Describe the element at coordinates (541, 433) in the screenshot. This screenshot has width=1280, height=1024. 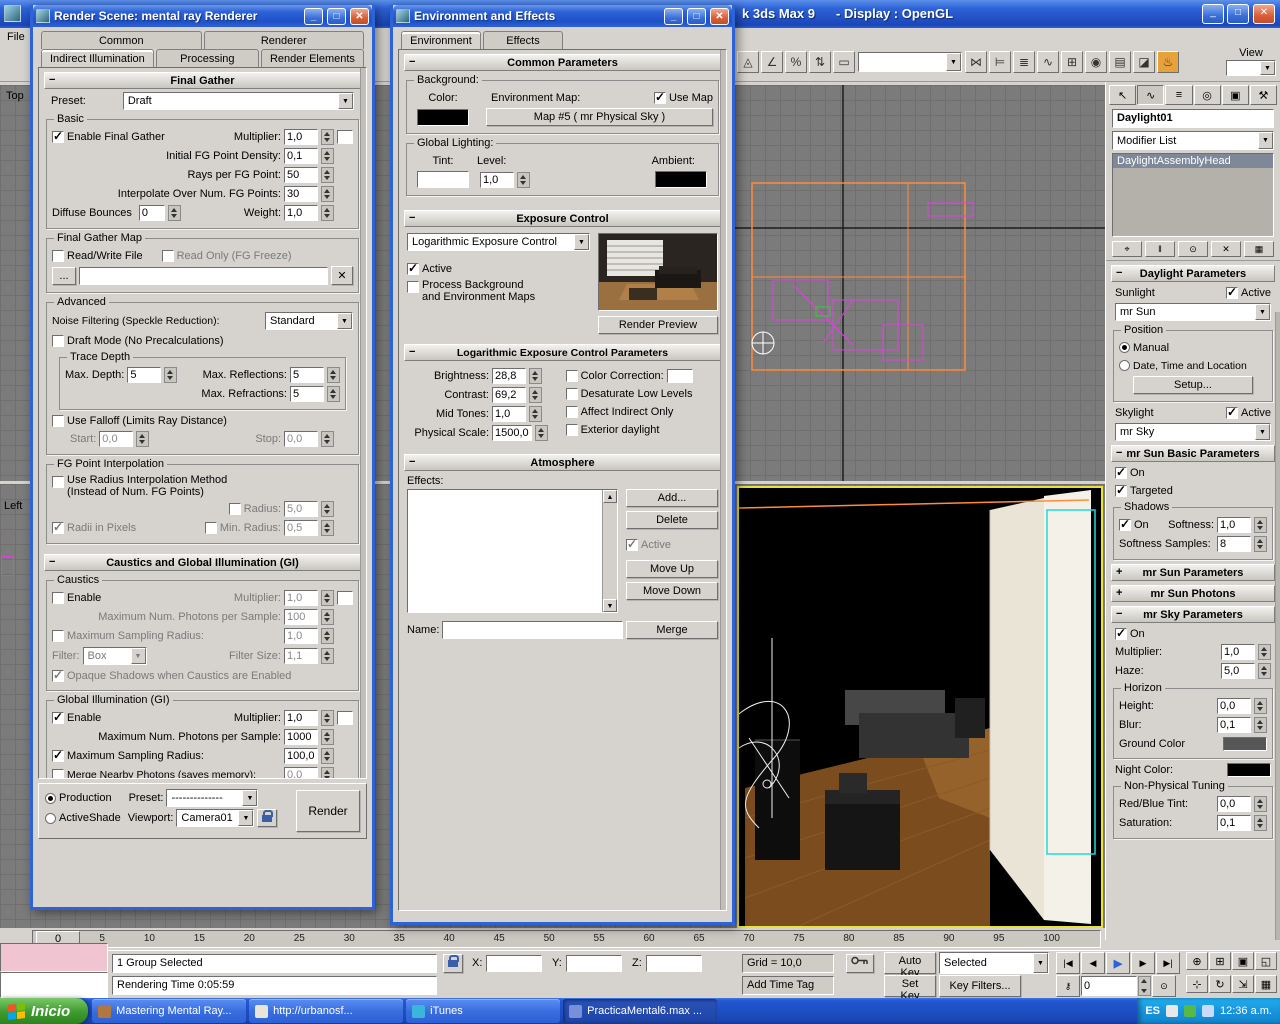
I see `physical-scale-spinner` at that location.